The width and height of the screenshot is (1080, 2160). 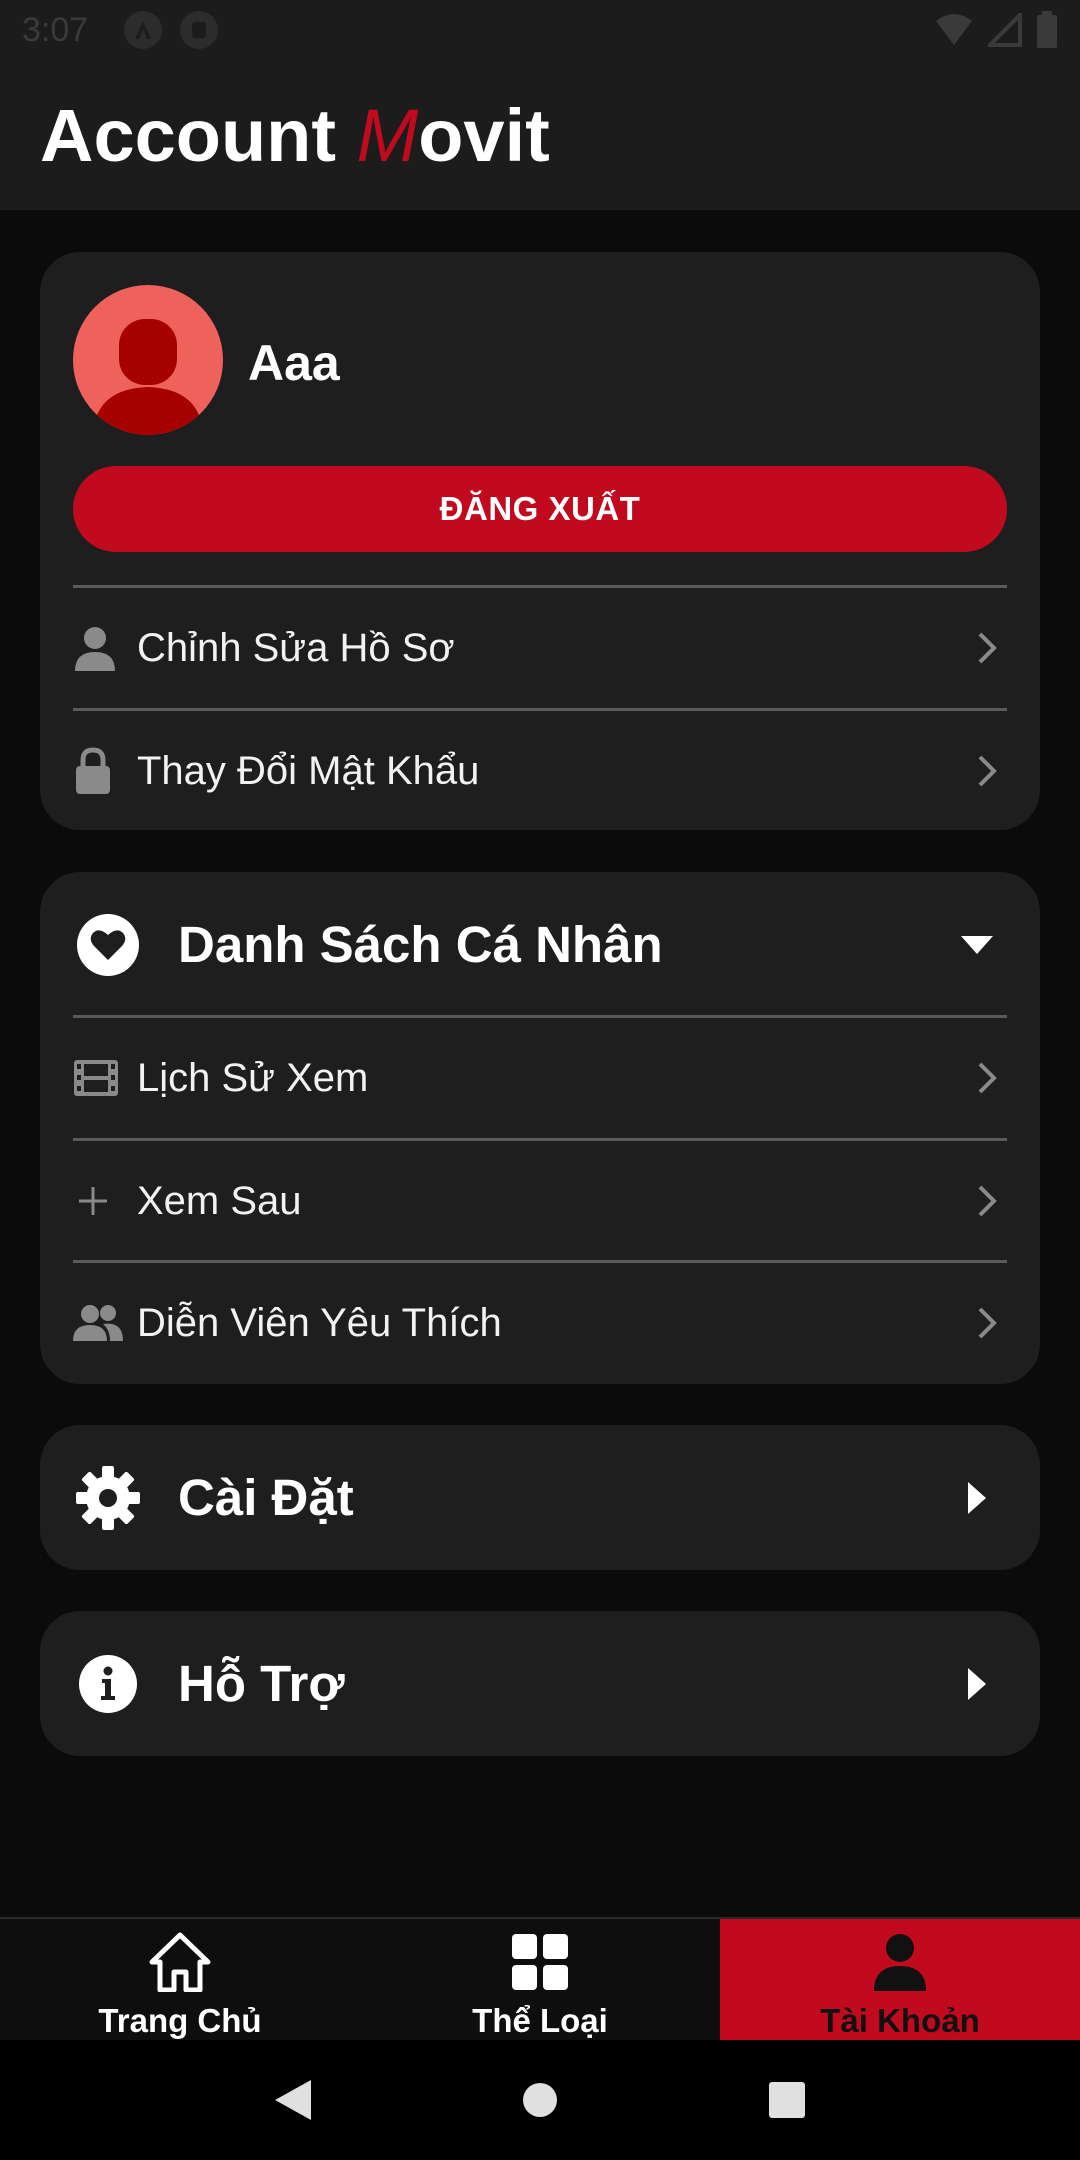 I want to click on nav-account: Tài Khoản, so click(x=900, y=1979).